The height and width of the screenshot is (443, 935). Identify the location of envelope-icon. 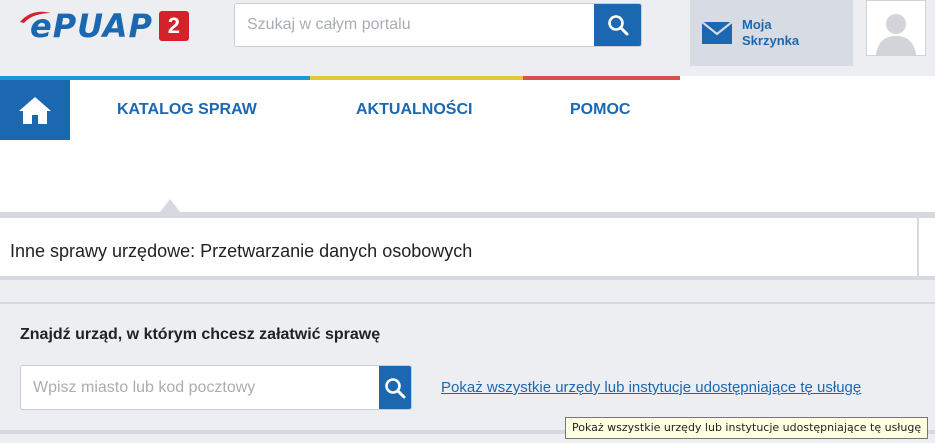
(717, 33).